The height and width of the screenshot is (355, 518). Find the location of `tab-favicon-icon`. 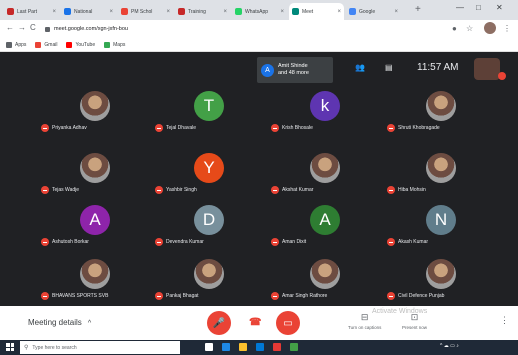

tab-favicon-icon is located at coordinates (238, 11).